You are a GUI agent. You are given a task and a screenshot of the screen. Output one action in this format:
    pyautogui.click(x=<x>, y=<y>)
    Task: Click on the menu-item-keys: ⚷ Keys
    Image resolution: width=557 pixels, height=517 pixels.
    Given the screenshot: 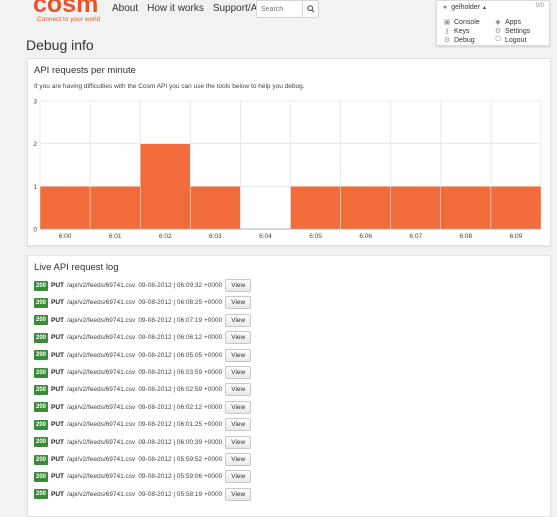 What is the action you would take?
    pyautogui.click(x=456, y=31)
    